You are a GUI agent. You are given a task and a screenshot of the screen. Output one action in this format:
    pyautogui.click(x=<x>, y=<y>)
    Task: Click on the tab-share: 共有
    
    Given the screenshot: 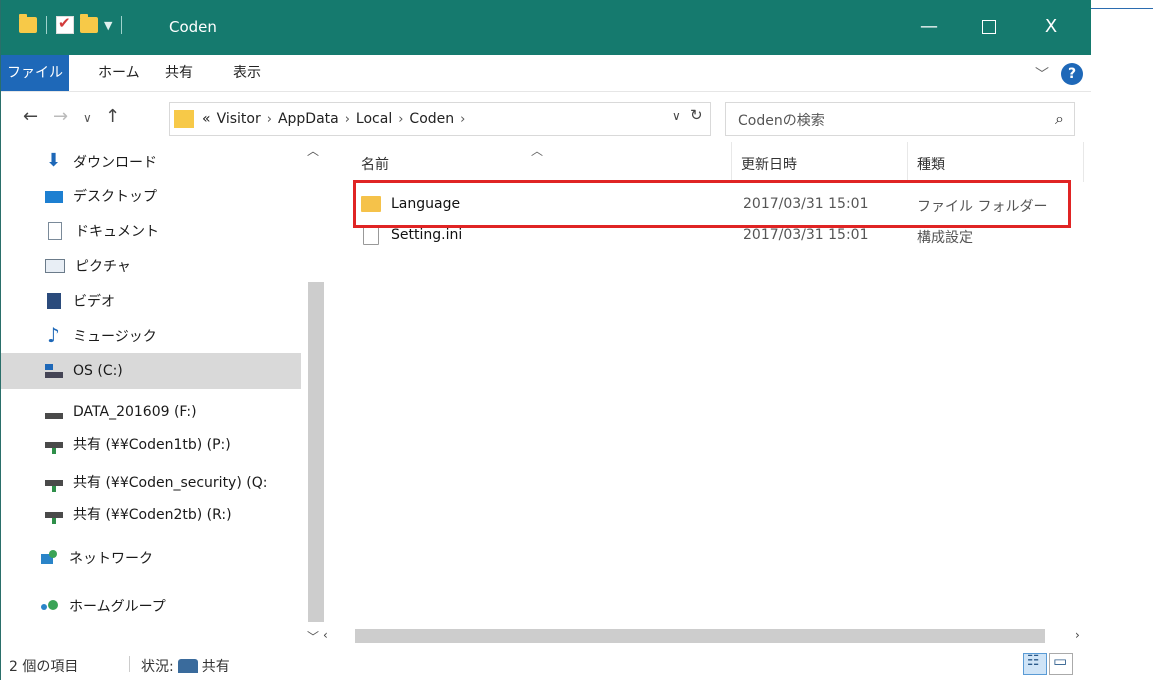 What is the action you would take?
    pyautogui.click(x=179, y=73)
    